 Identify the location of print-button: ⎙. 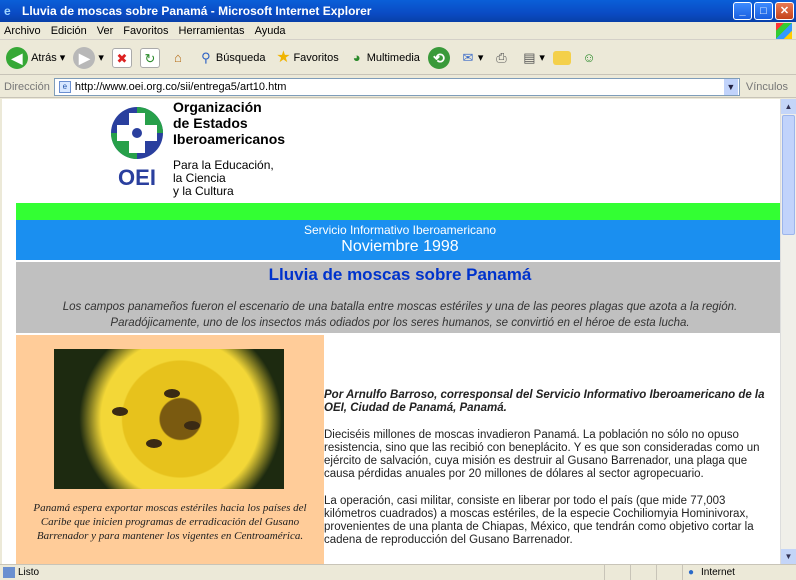
(501, 58).